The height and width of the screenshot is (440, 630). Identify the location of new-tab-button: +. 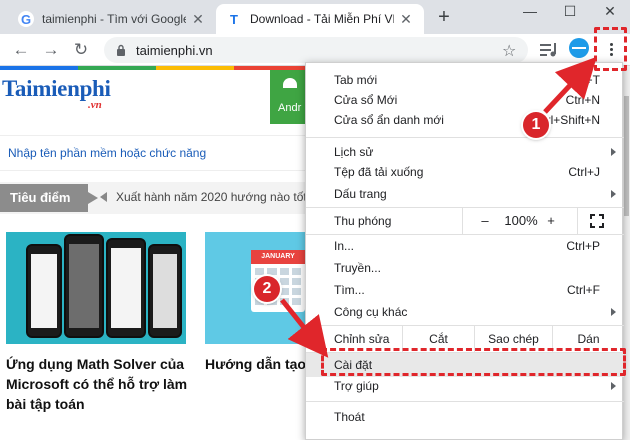
(444, 18).